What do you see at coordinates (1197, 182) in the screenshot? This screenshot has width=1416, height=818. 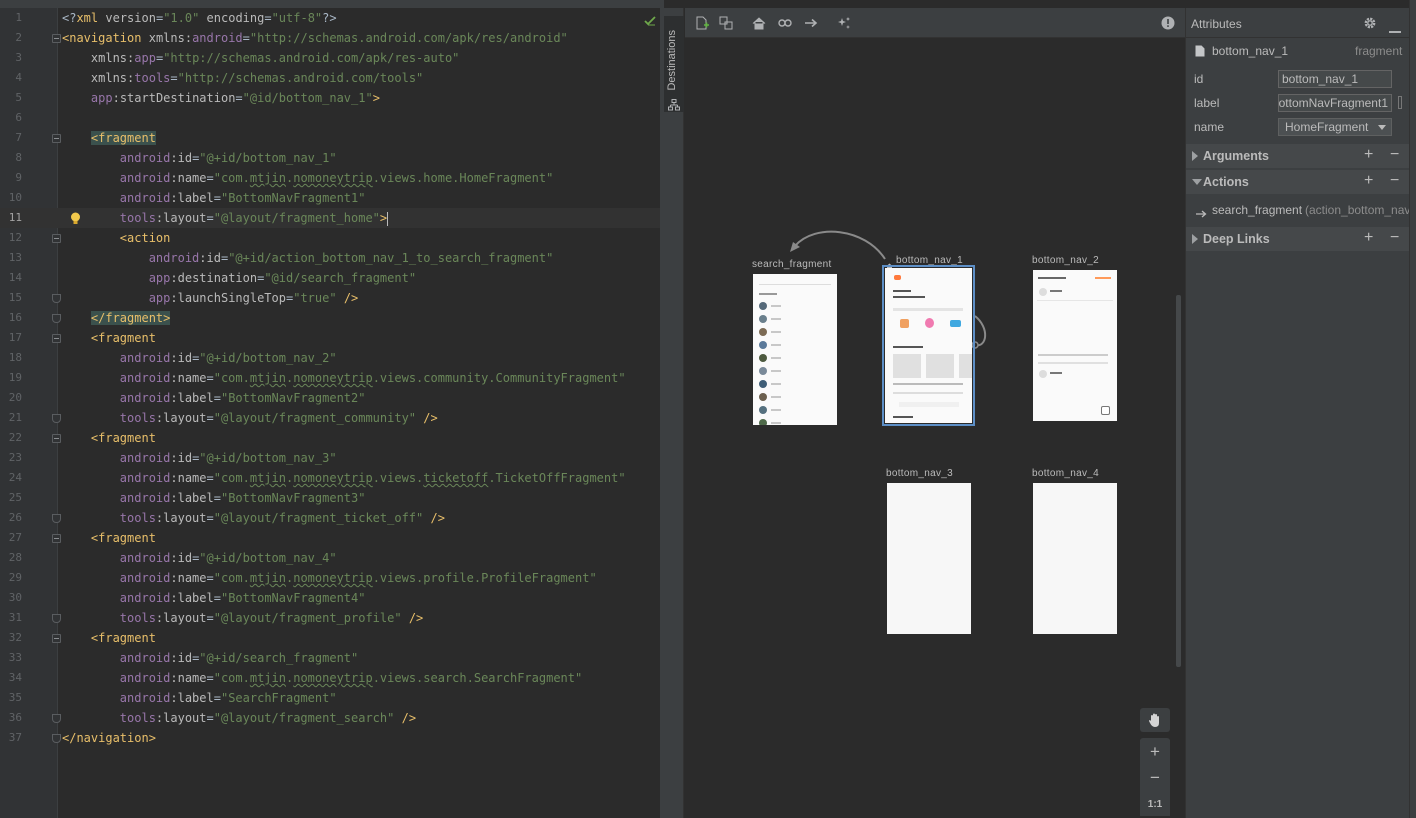 I see `collapse-arrow-icon` at bounding box center [1197, 182].